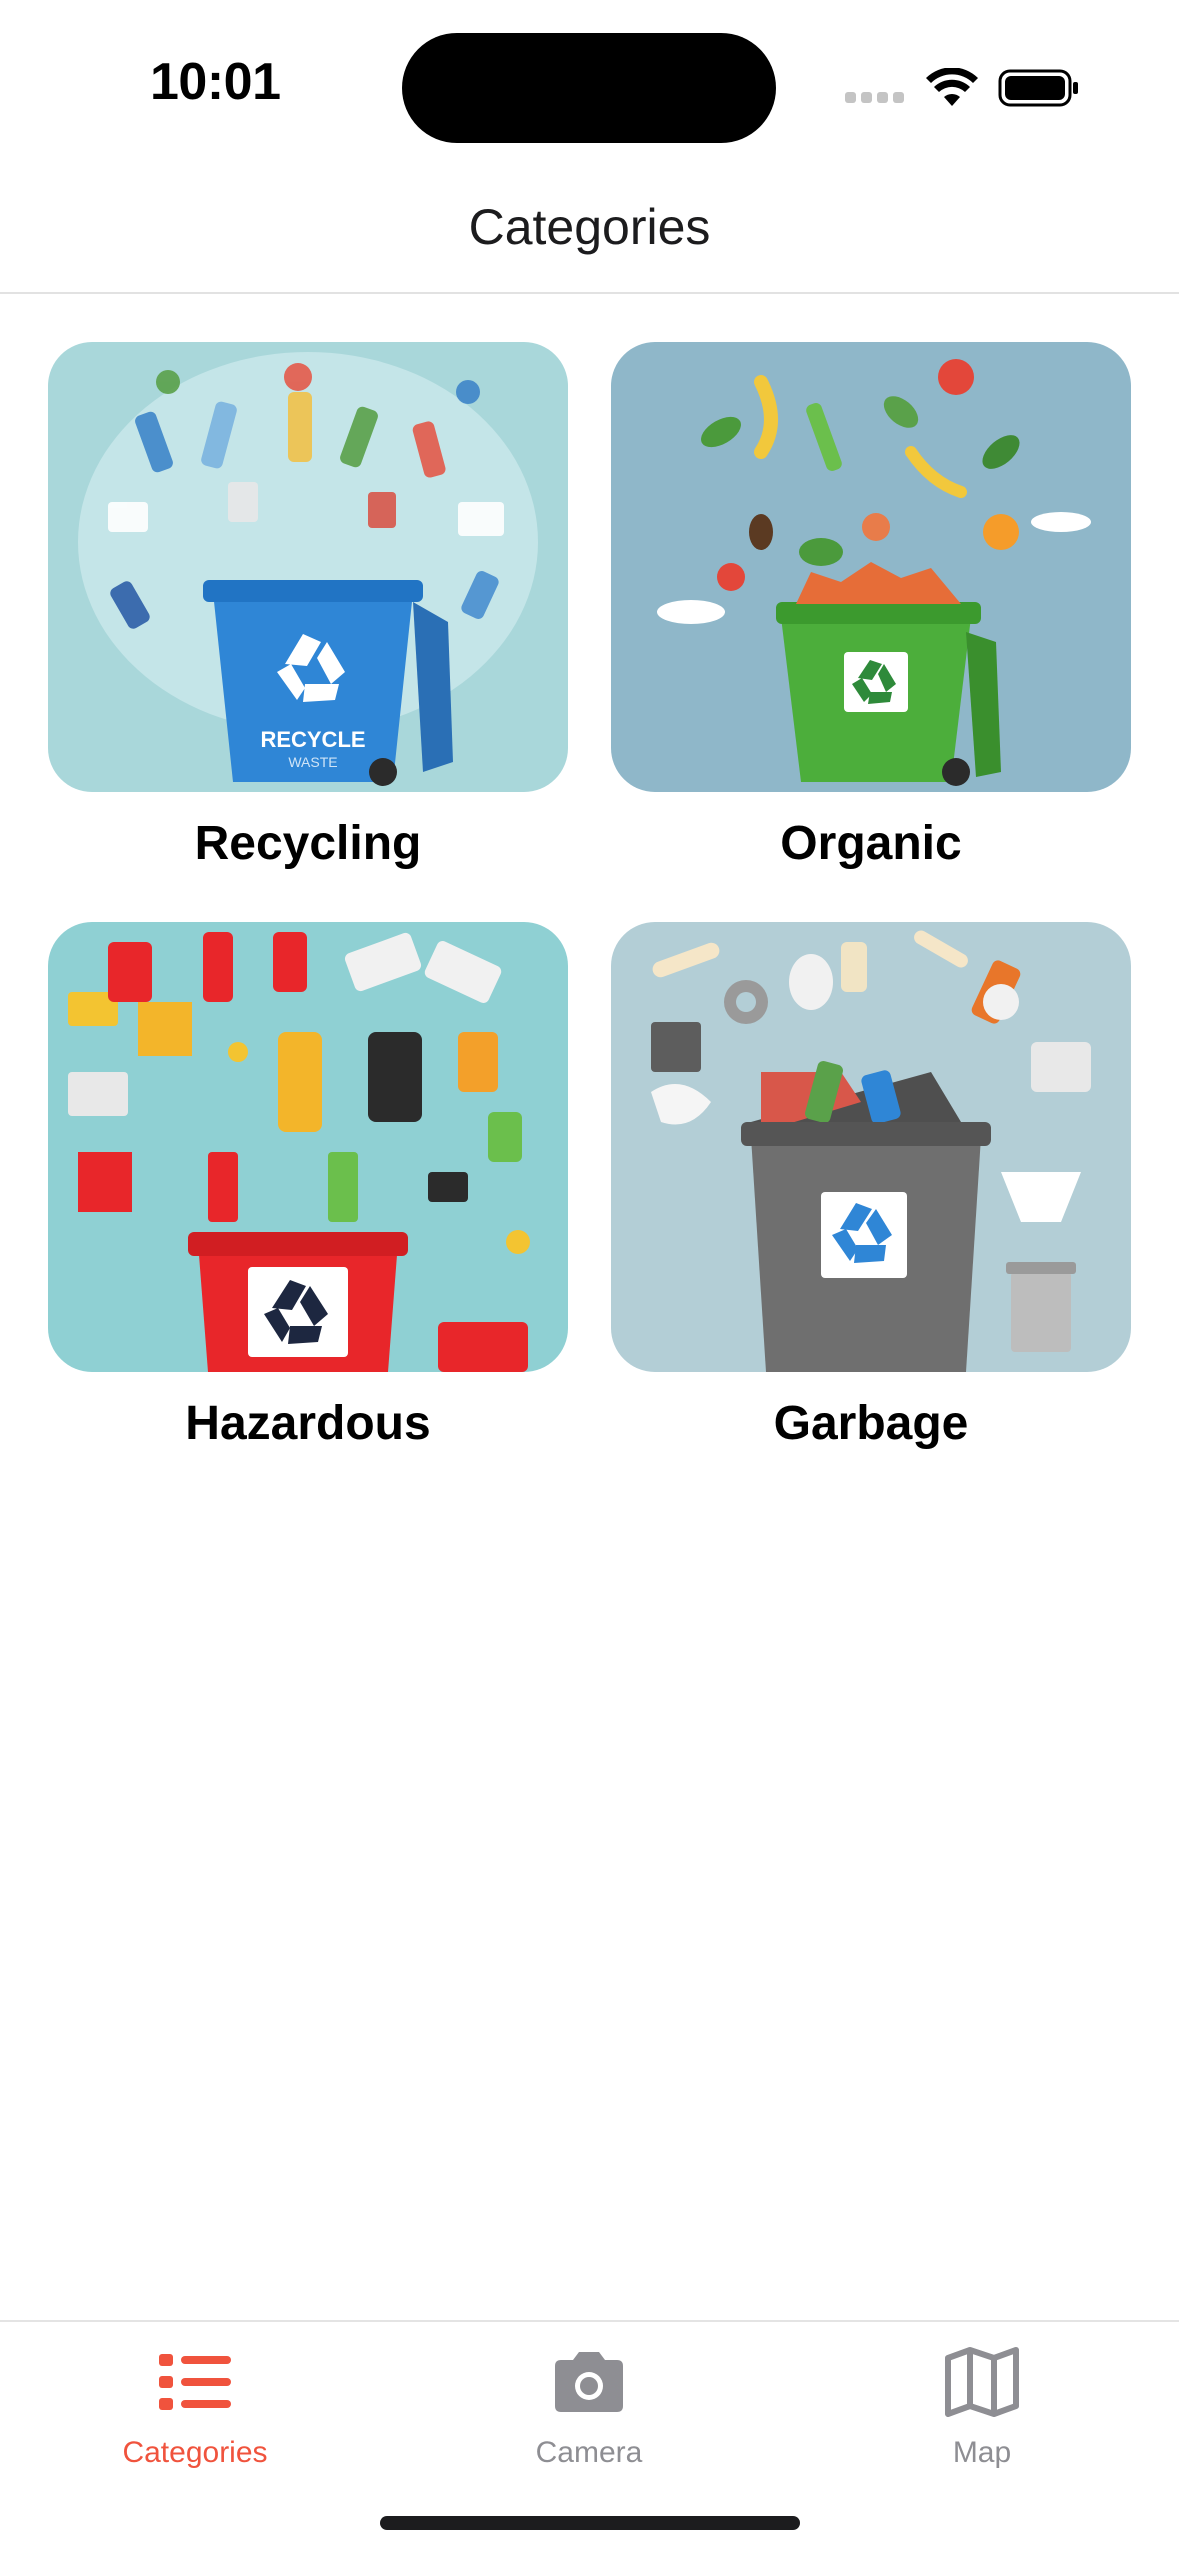 Image resolution: width=1179 pixels, height=2556 pixels. I want to click on tab-camera: Camera, so click(589, 2406).